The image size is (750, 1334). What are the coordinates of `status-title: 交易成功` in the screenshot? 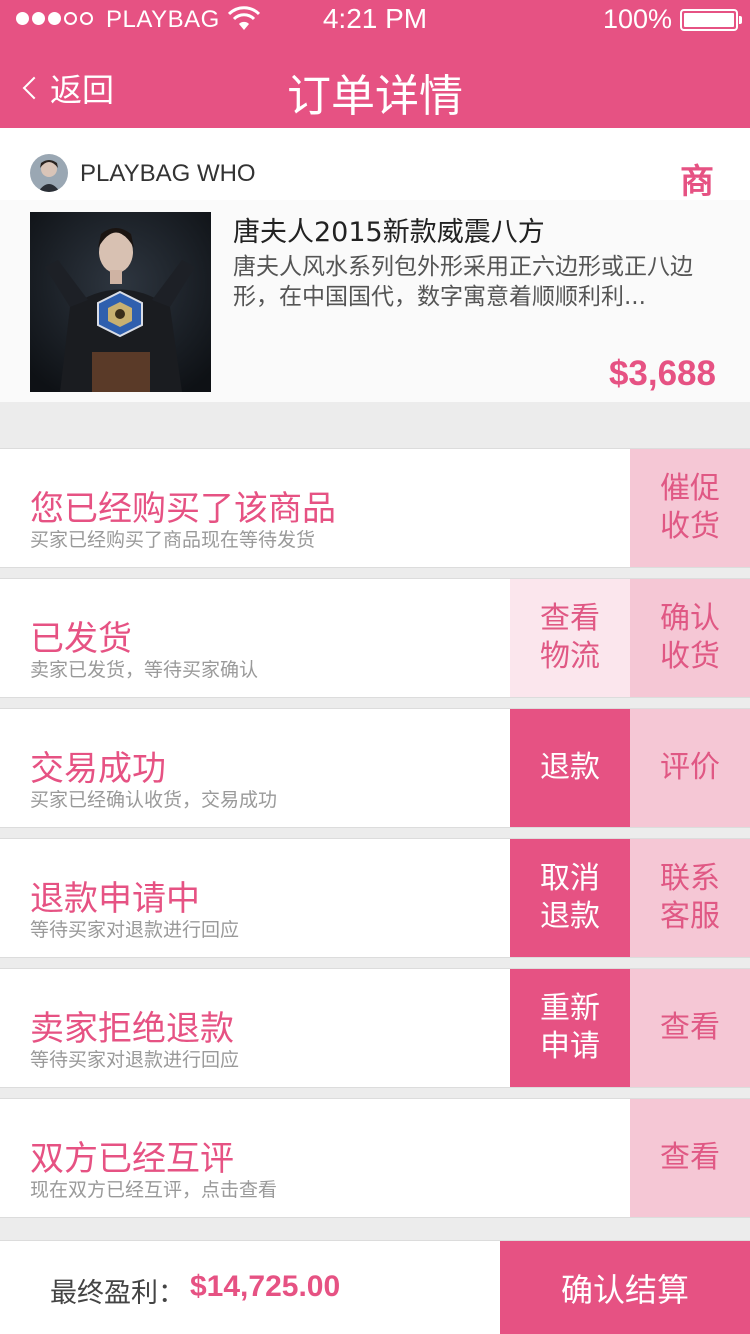 It's located at (98, 769).